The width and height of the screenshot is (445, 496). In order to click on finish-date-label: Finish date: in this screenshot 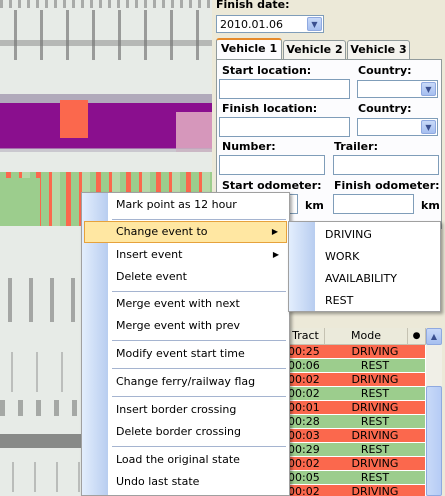, I will do `click(253, 5)`.